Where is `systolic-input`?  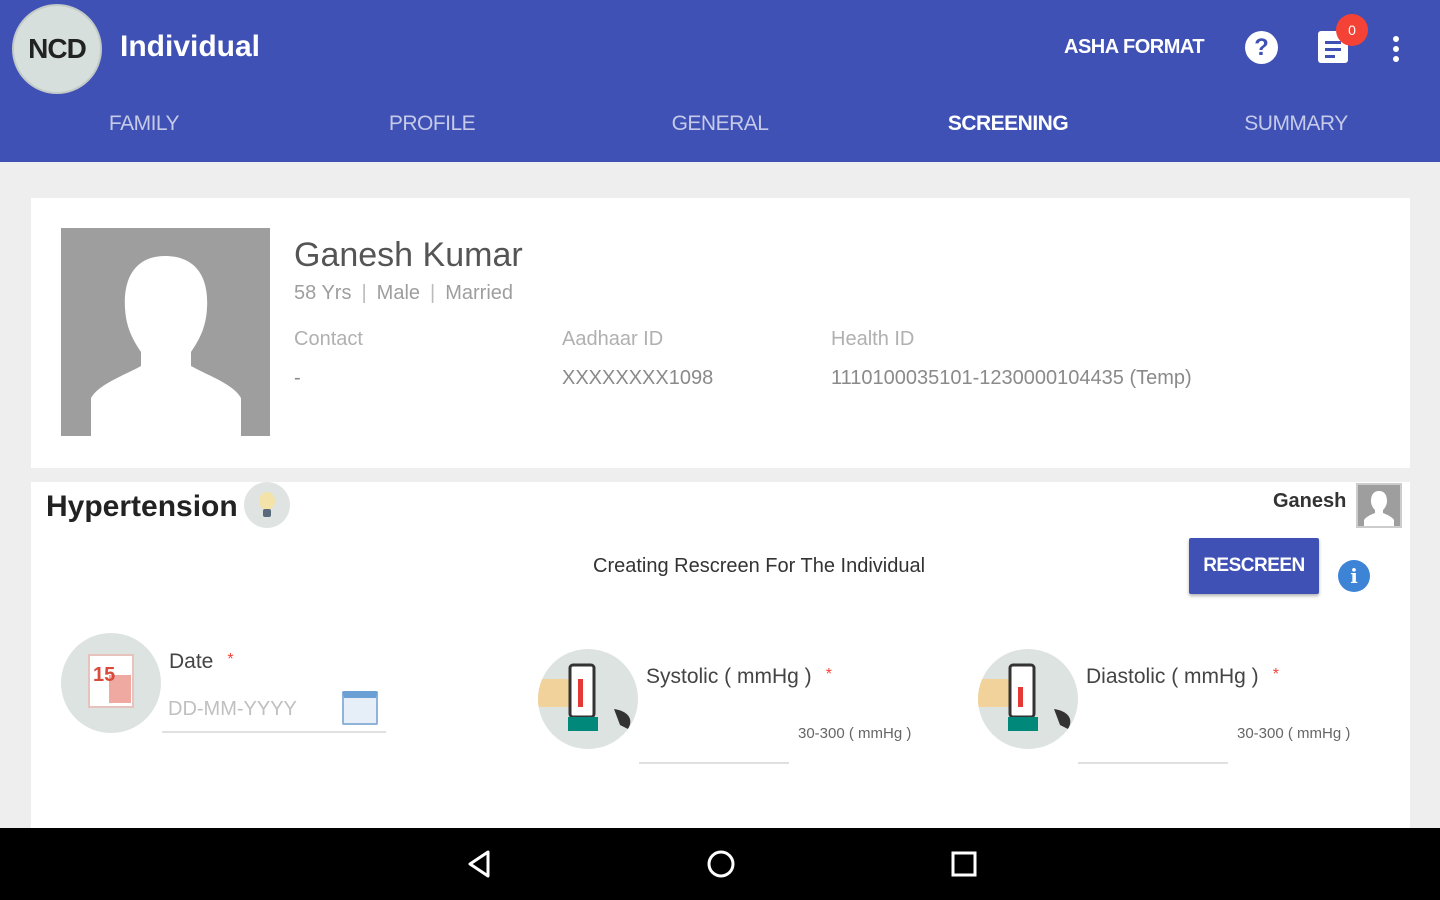 systolic-input is located at coordinates (714, 744).